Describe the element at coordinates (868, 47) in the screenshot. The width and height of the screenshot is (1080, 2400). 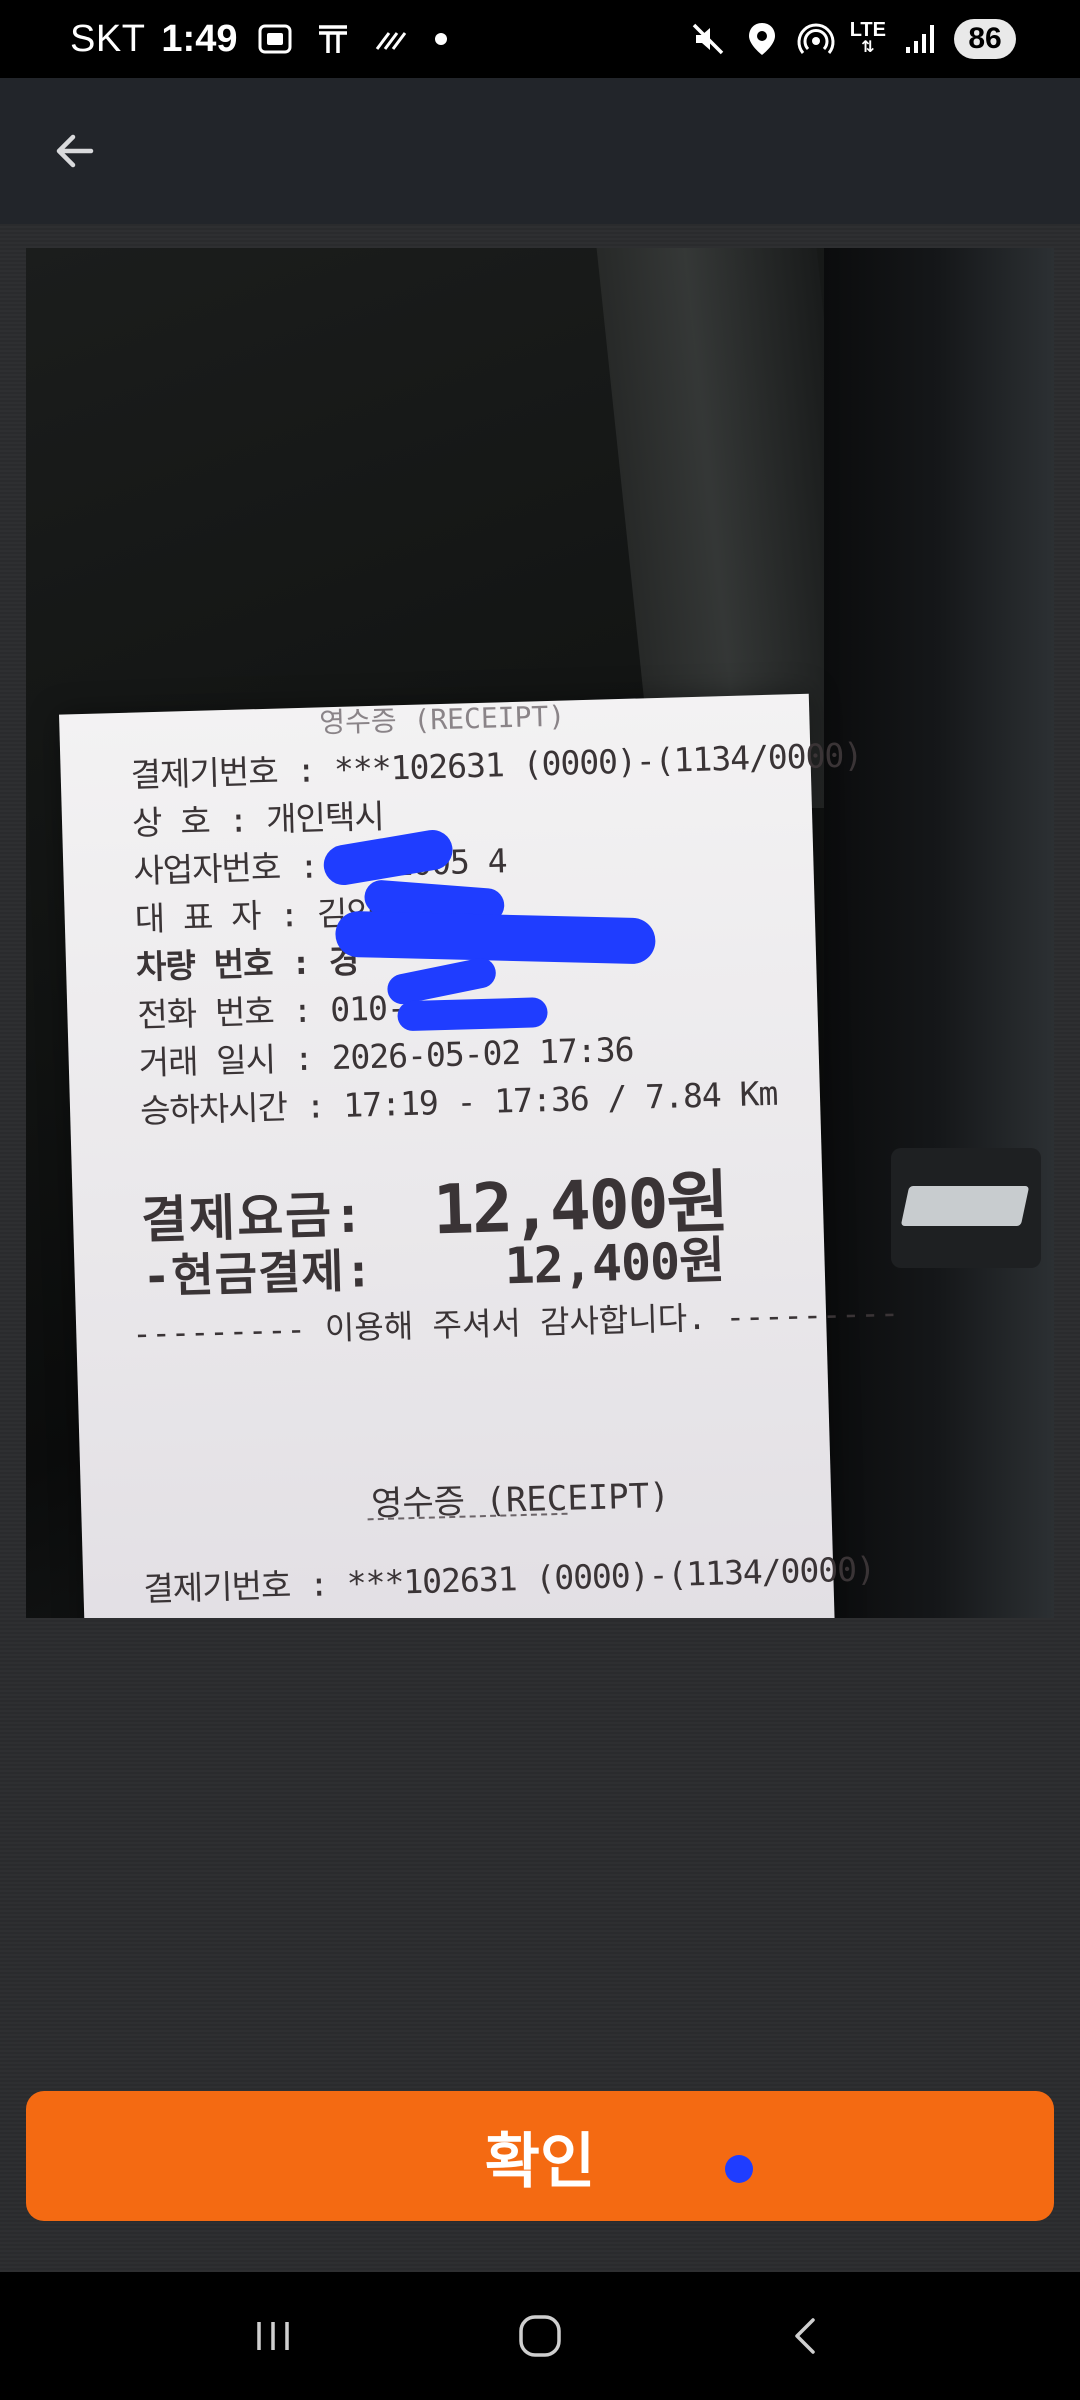
I see `lte-arrows-icon: ⇅` at that location.